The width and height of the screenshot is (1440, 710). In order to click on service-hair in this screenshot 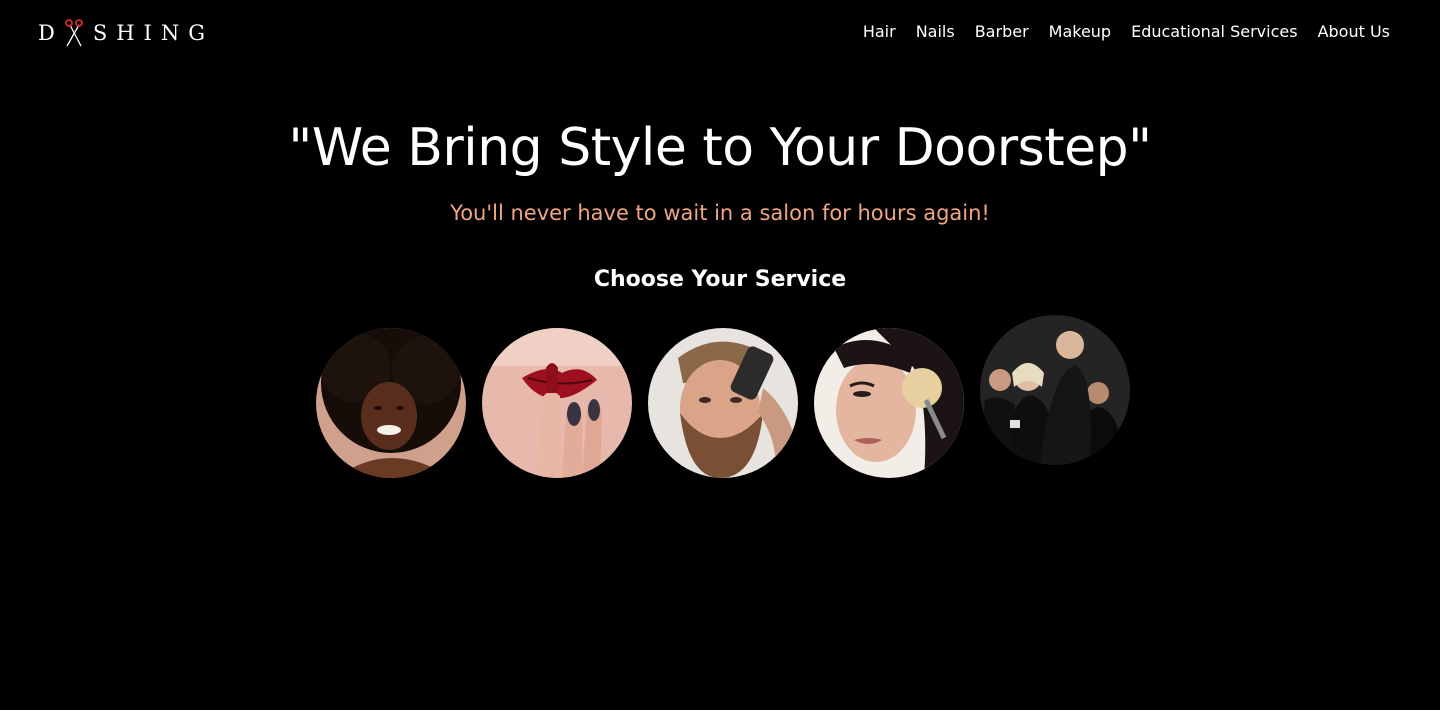, I will do `click(391, 403)`.